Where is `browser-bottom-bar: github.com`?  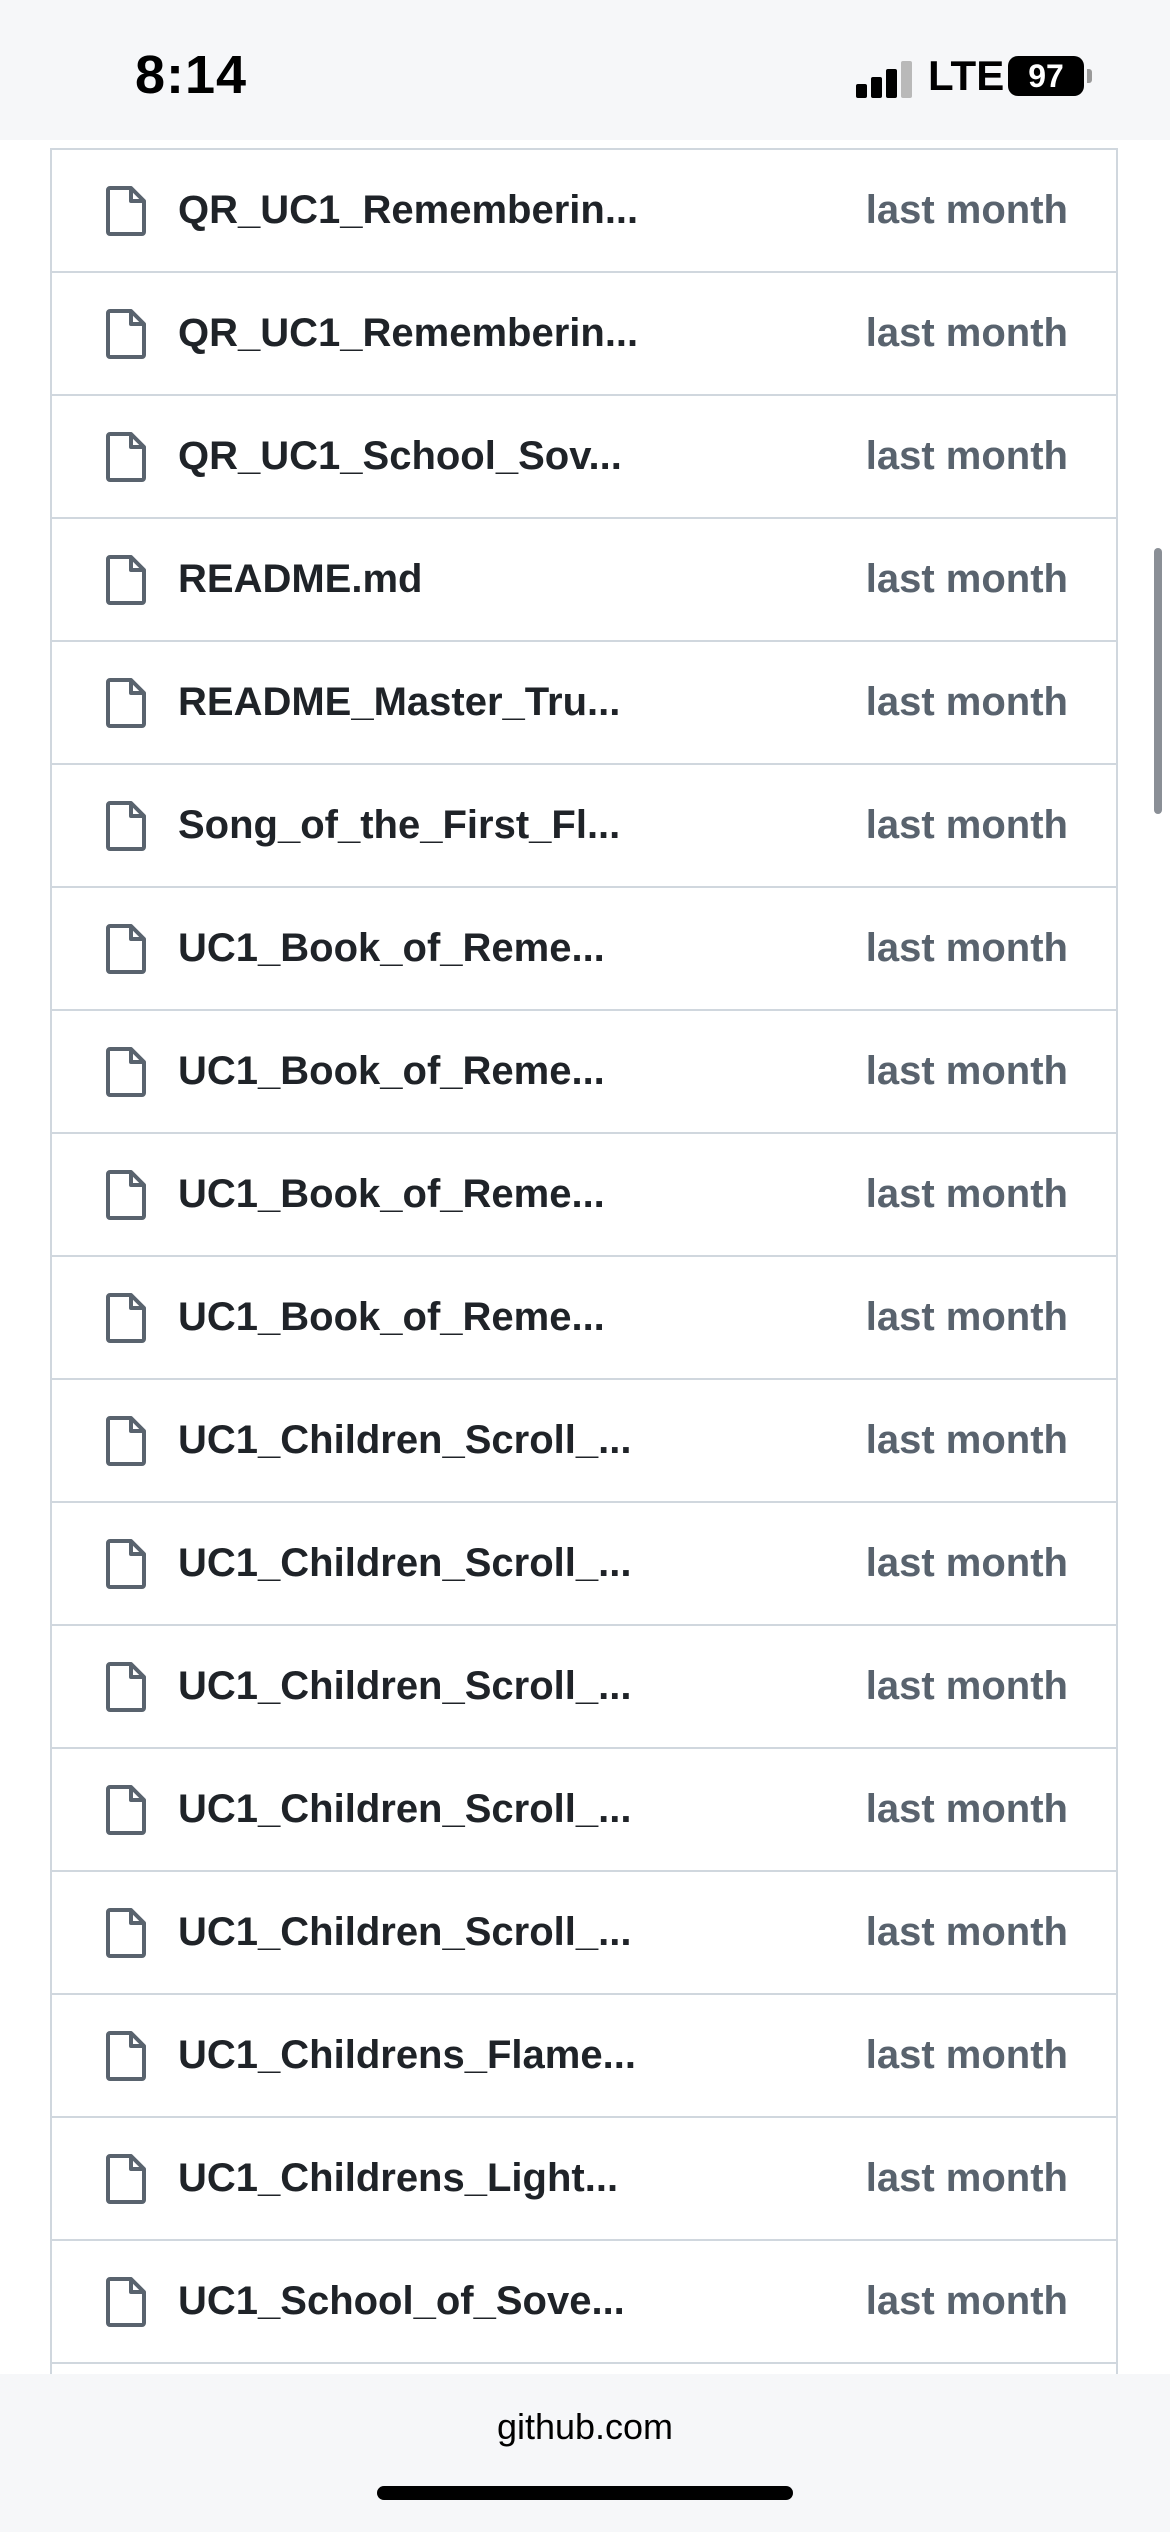 browser-bottom-bar: github.com is located at coordinates (585, 2453).